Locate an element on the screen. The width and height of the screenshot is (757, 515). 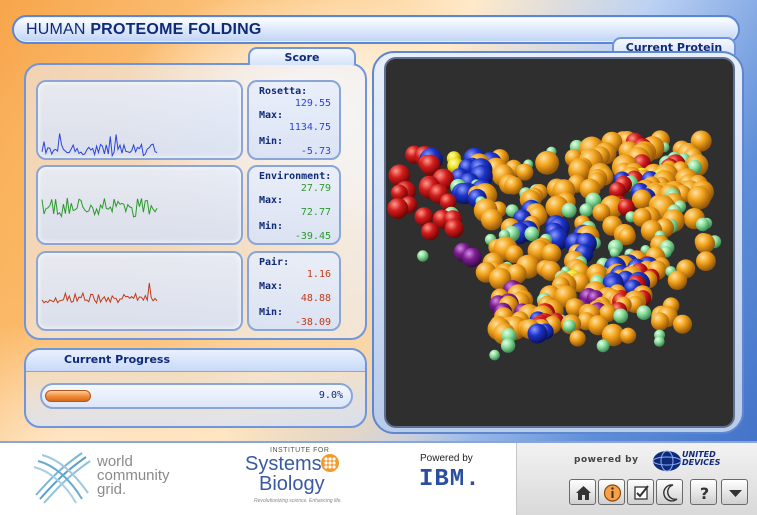
environment-max: 72.77 is located at coordinates (315, 212).